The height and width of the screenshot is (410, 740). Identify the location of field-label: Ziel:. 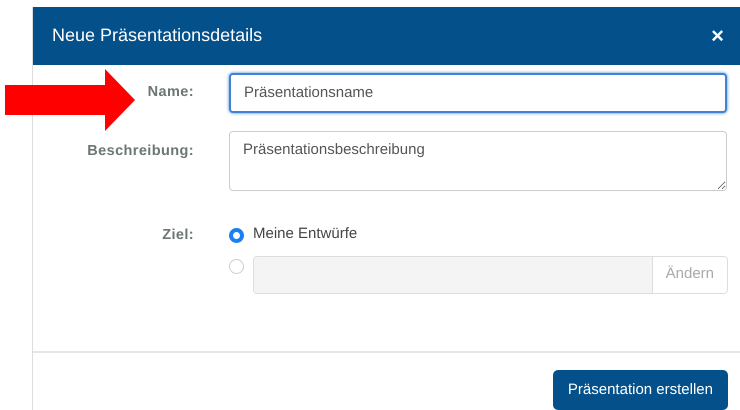
(178, 235).